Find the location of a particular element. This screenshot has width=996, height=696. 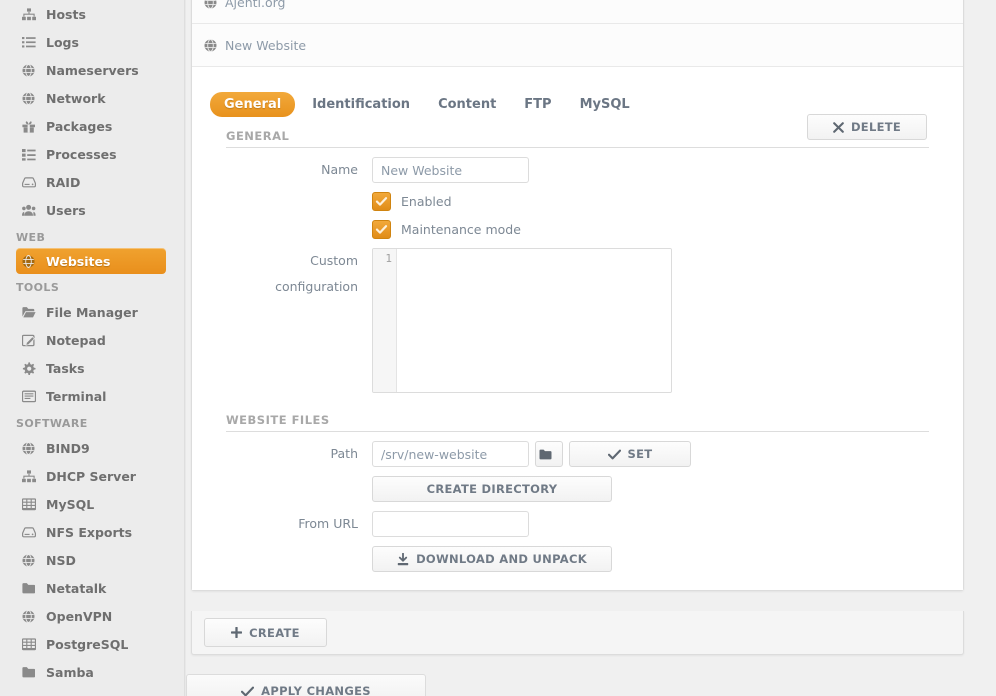

browse-folder-button is located at coordinates (549, 454).